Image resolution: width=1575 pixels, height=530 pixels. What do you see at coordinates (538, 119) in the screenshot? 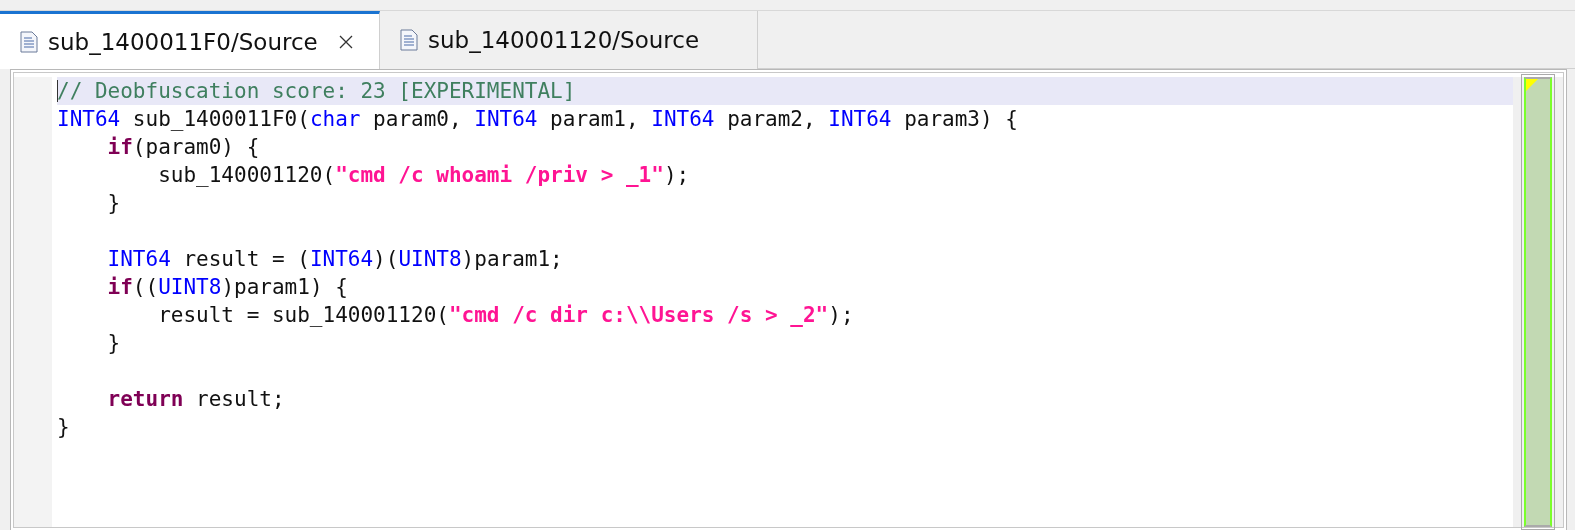
I see `code-line: INT64 sub_1400011F0(char param0, INT64 param1, INT64 param2, INT64 param3) {` at bounding box center [538, 119].